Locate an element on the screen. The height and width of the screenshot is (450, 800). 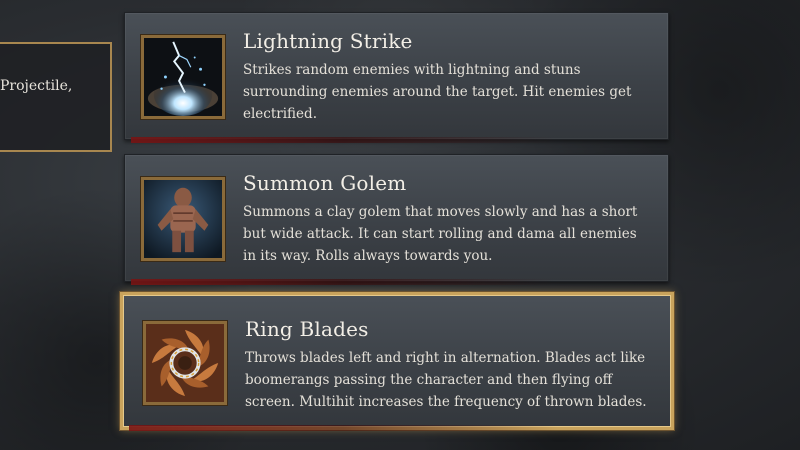
skill-title: Ring Blades is located at coordinates (307, 329).